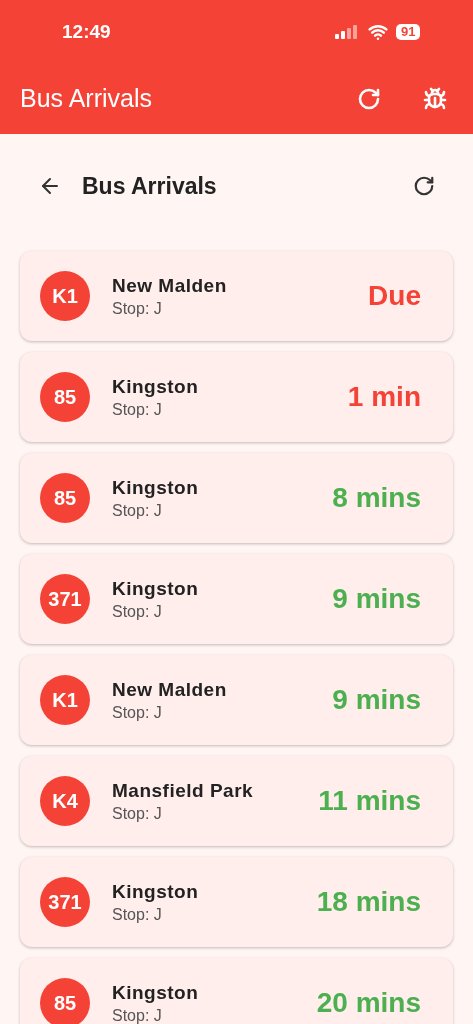  What do you see at coordinates (408, 32) in the screenshot?
I see `battery-indicator: 91` at bounding box center [408, 32].